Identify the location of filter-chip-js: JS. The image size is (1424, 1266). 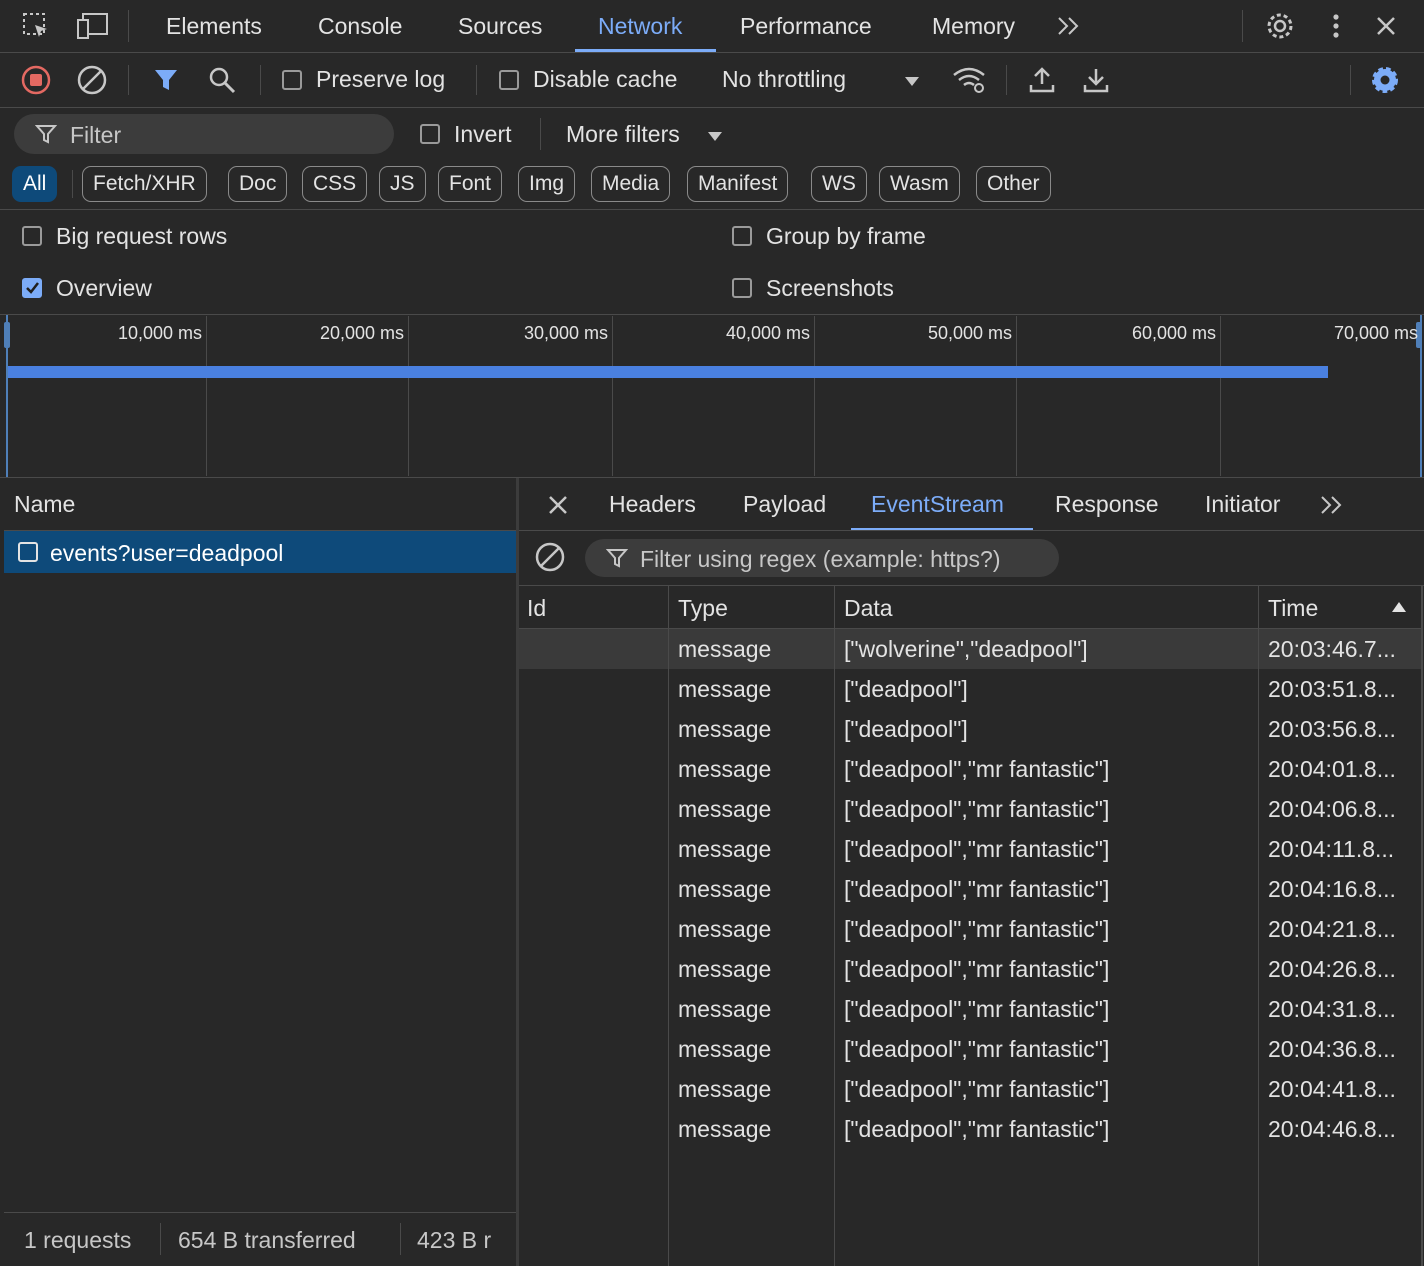
(402, 184).